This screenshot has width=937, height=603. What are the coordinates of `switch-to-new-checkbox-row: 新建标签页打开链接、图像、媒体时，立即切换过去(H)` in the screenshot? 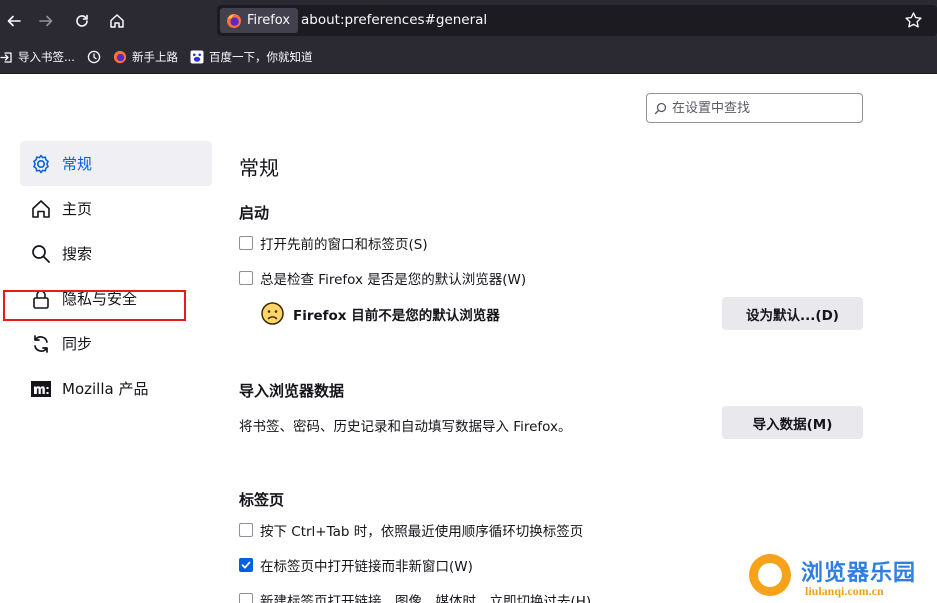 It's located at (415, 596).